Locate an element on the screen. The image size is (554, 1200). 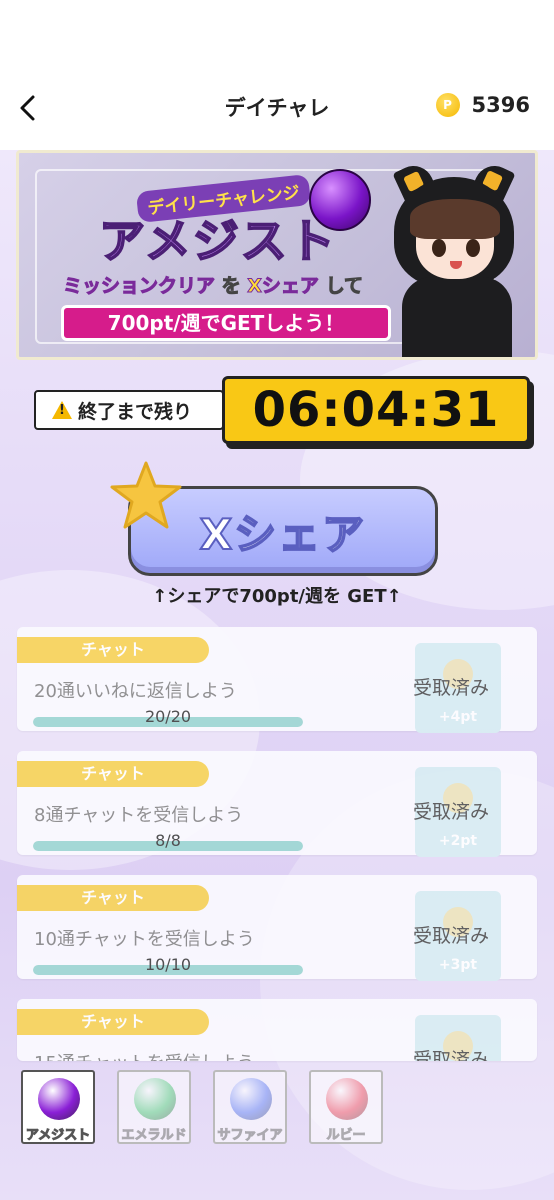
sapphire-gem-icon is located at coordinates (251, 1099).